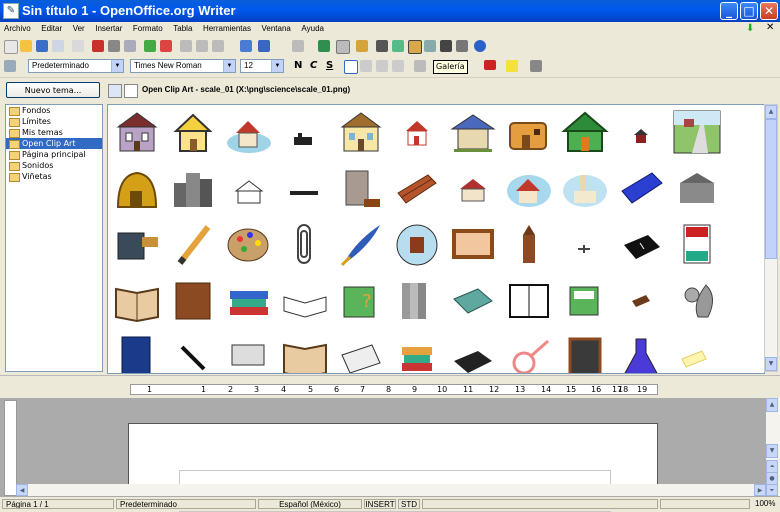 The height and width of the screenshot is (512, 780). Describe the element at coordinates (420, 353) in the screenshot. I see `clipart-books-pile` at that location.